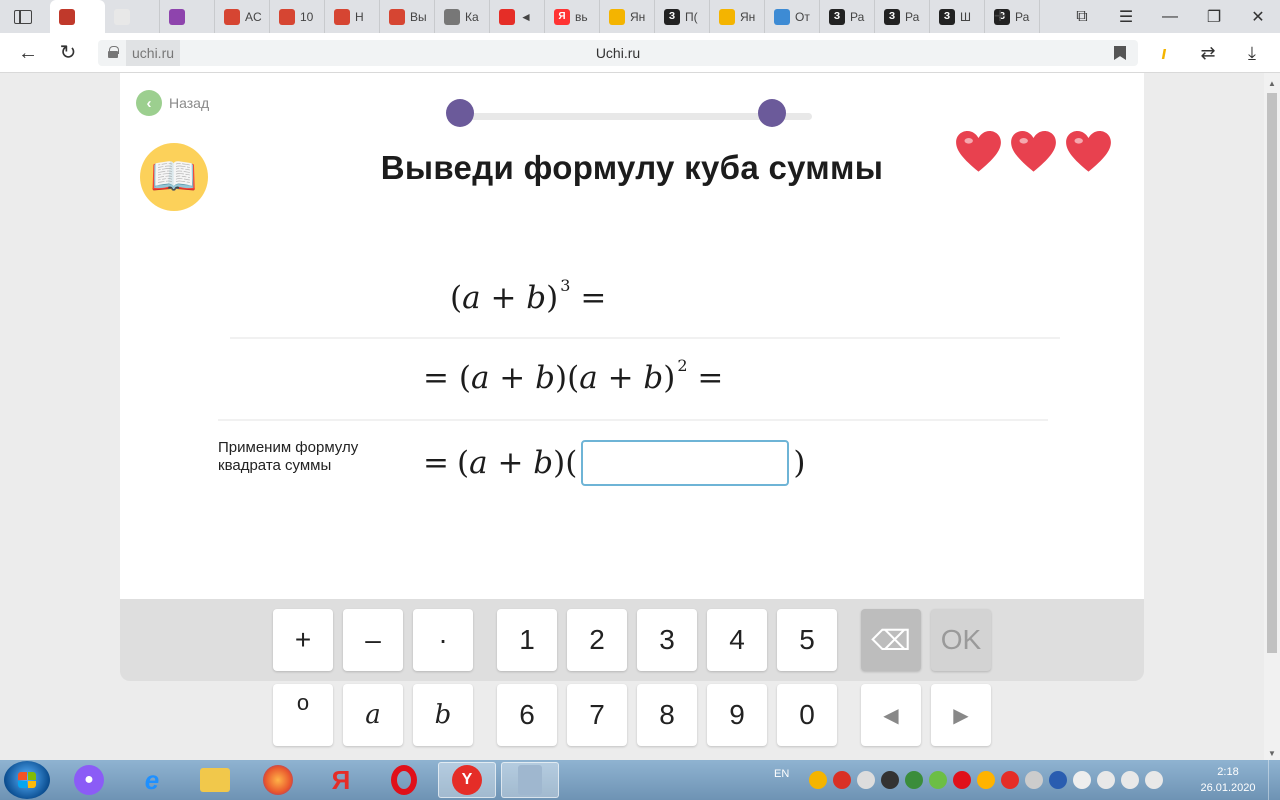 The width and height of the screenshot is (1280, 800). What do you see at coordinates (961, 715) in the screenshot?
I see `cursor-right-key: ▶` at bounding box center [961, 715].